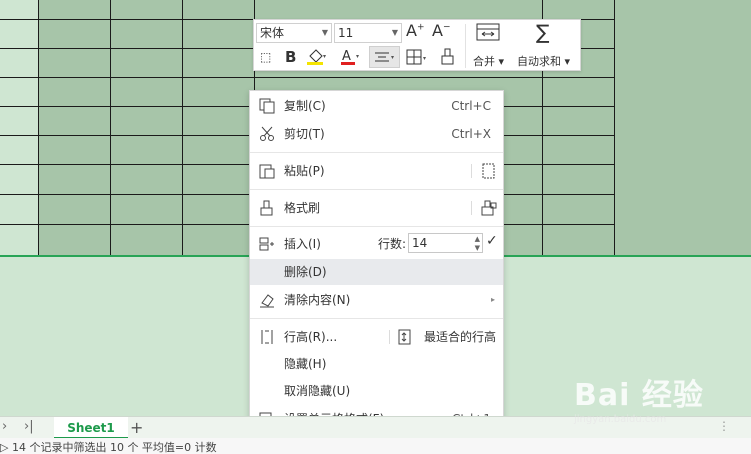  Describe the element at coordinates (375, 446) in the screenshot. I see `status-bar: ▷ 14 个记录中筛选出 10 个 平均值=0 计数` at that location.